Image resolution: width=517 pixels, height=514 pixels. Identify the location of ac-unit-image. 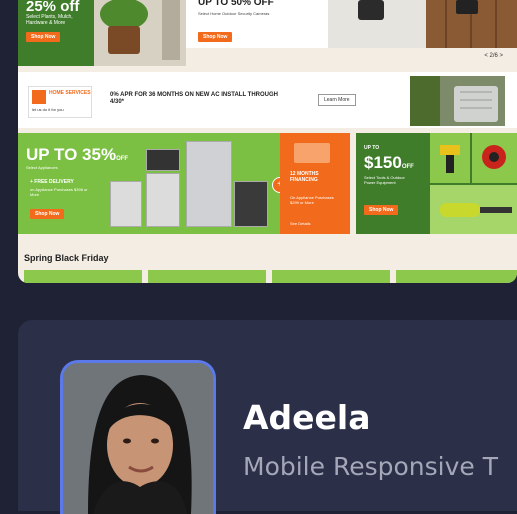
(457, 101).